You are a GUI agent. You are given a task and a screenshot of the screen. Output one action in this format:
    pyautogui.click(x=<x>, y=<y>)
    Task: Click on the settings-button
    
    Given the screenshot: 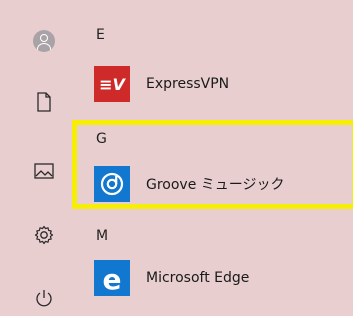 What is the action you would take?
    pyautogui.click(x=44, y=235)
    